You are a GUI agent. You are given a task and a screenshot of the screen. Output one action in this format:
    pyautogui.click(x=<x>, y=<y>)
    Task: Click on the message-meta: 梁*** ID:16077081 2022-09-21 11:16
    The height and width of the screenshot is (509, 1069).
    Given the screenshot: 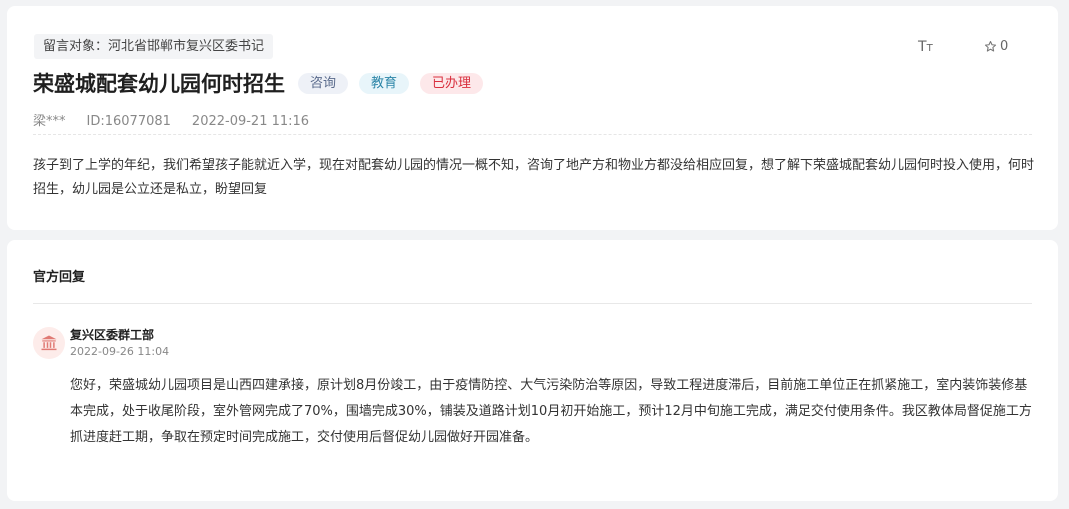 What is the action you would take?
    pyautogui.click(x=181, y=119)
    